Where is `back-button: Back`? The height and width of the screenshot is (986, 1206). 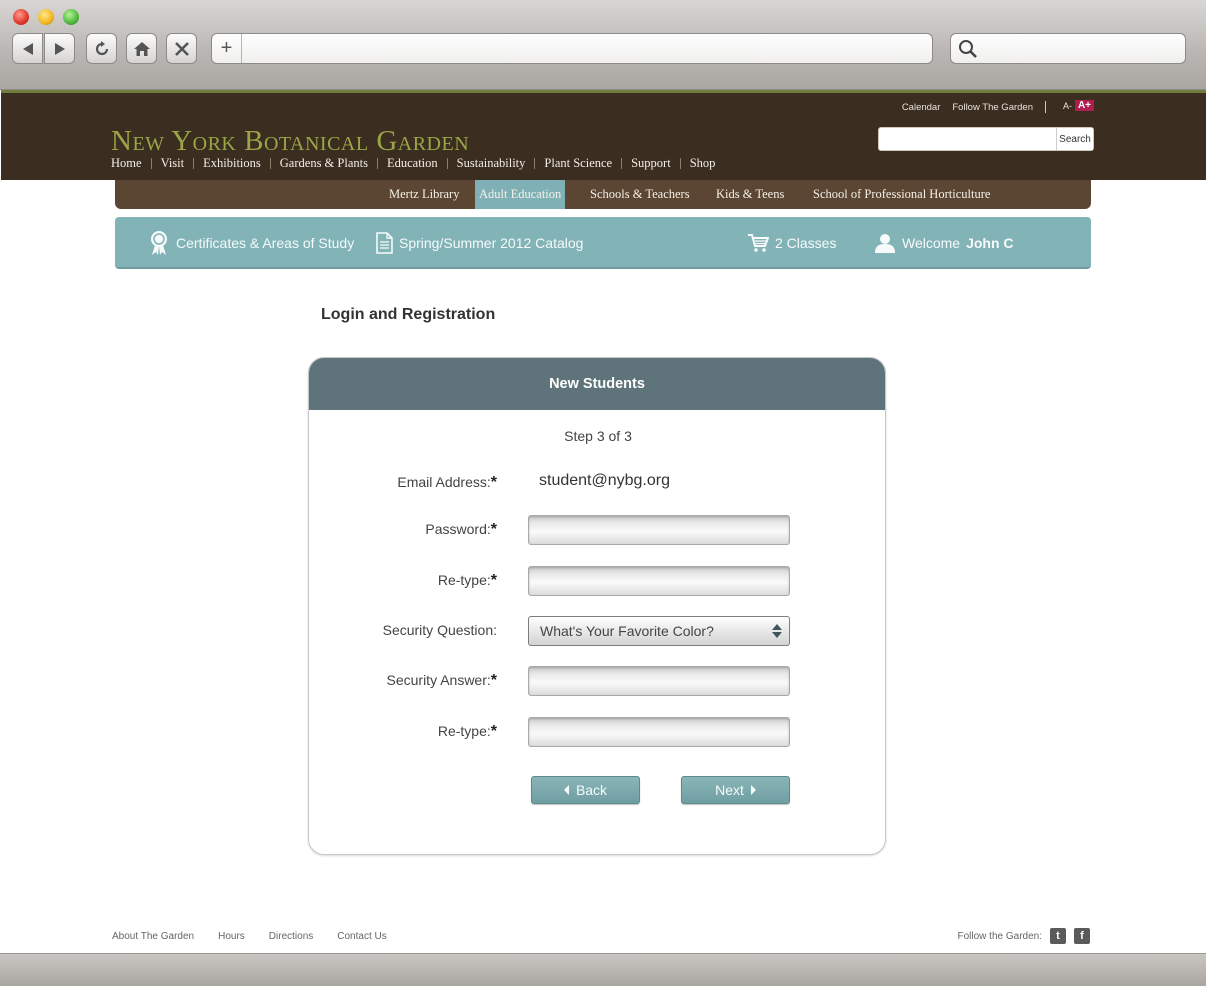
back-button: Back is located at coordinates (585, 790).